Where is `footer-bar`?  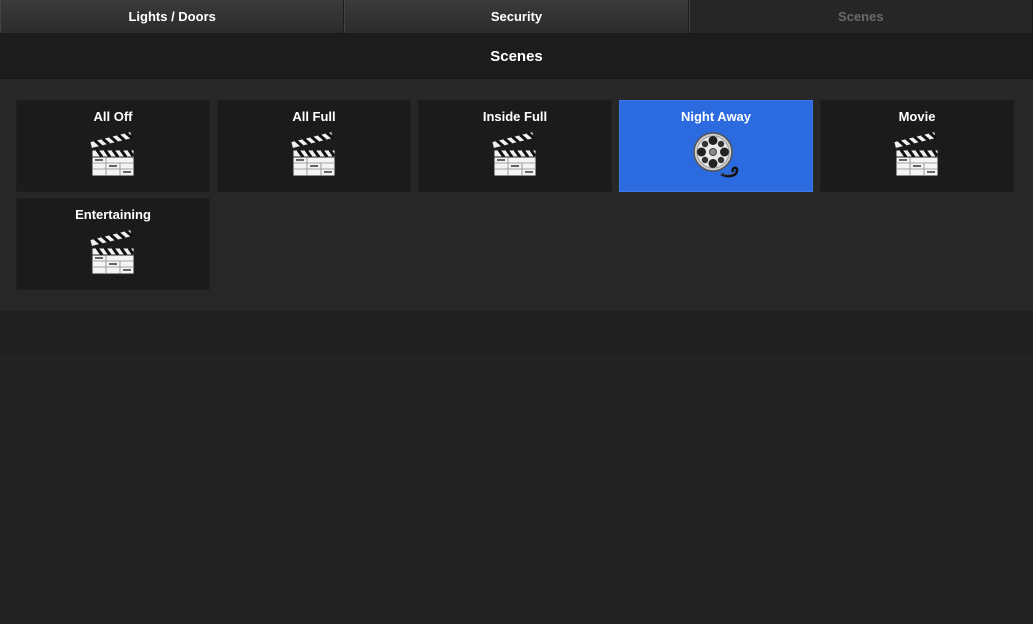 footer-bar is located at coordinates (516, 331).